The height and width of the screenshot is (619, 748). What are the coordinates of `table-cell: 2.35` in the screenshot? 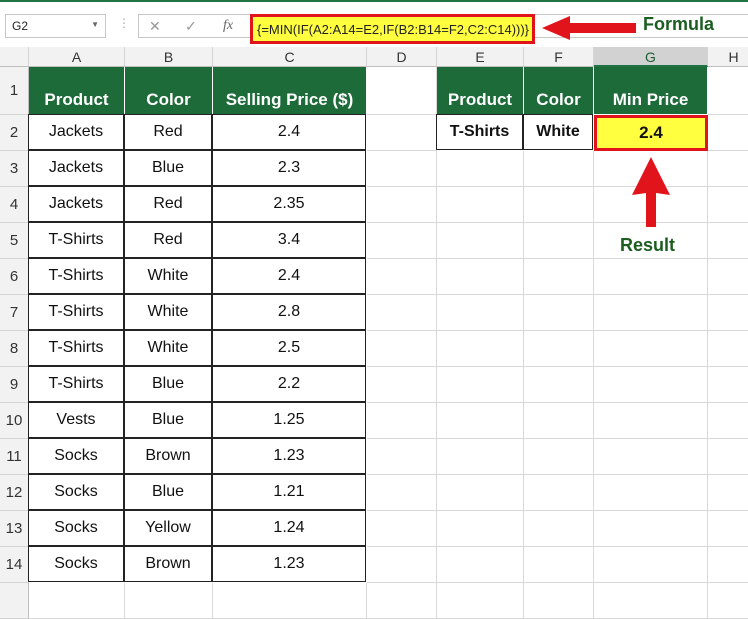 It's located at (289, 204).